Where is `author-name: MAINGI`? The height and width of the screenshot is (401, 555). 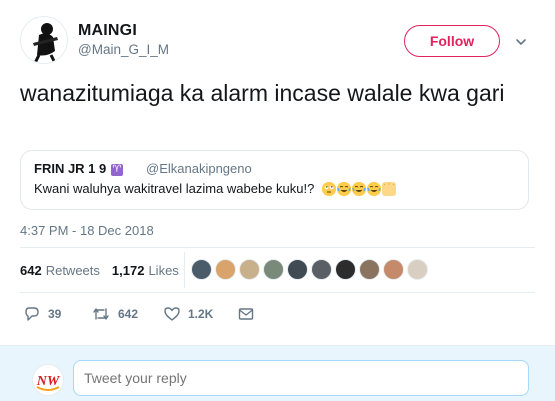 author-name: MAINGI is located at coordinates (107, 31).